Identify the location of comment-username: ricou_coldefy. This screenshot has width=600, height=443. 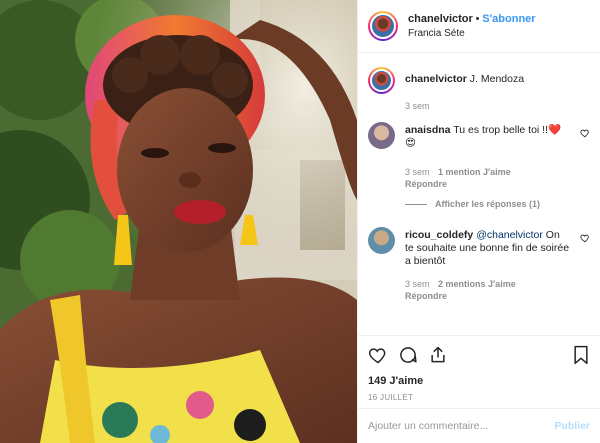
(439, 235).